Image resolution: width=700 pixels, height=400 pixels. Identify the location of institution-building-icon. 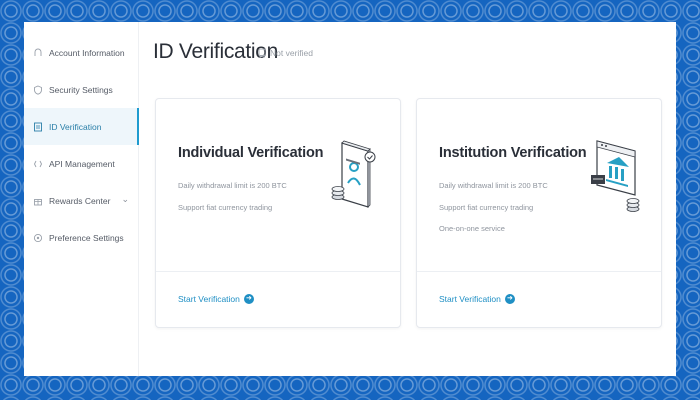
(615, 177).